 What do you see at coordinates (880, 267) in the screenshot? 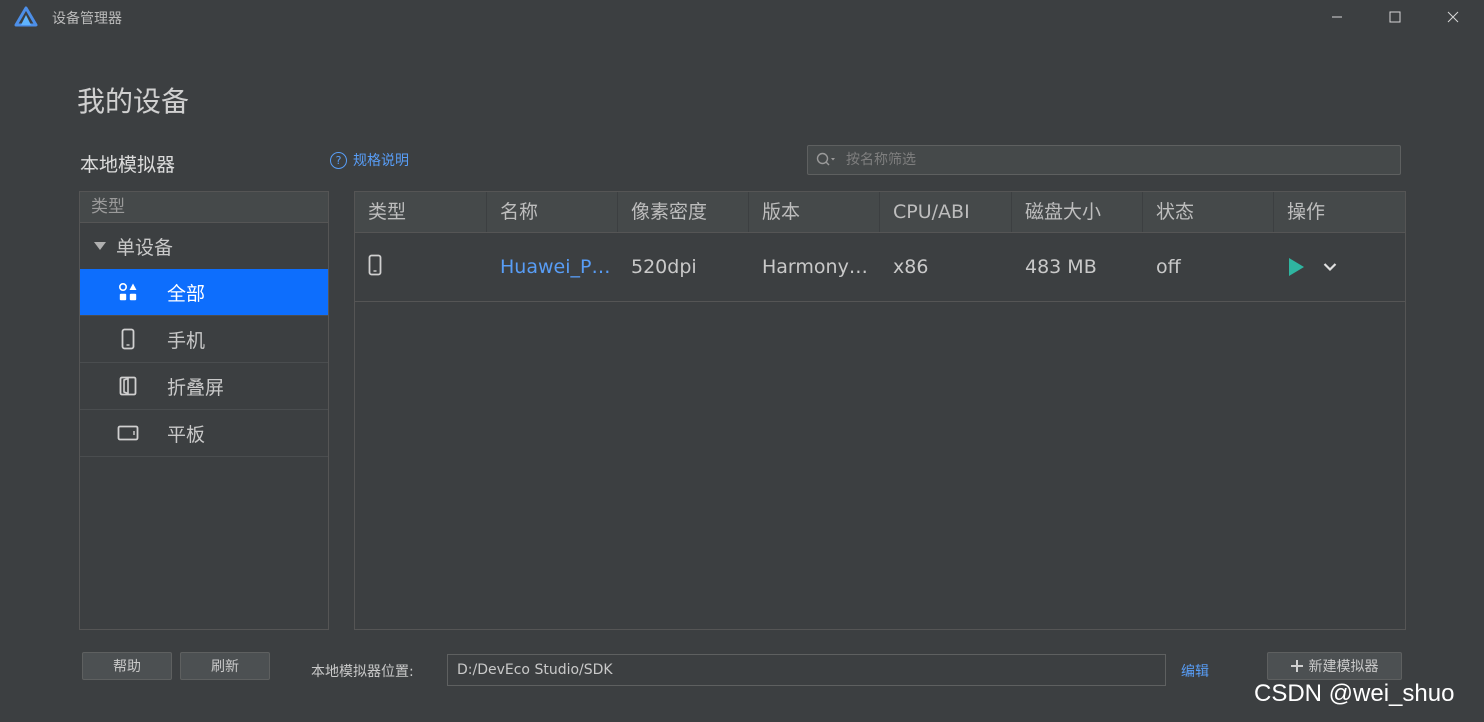
I see `table-row: Huawei_P… 520dpi Harmony… x86 483 MB off` at bounding box center [880, 267].